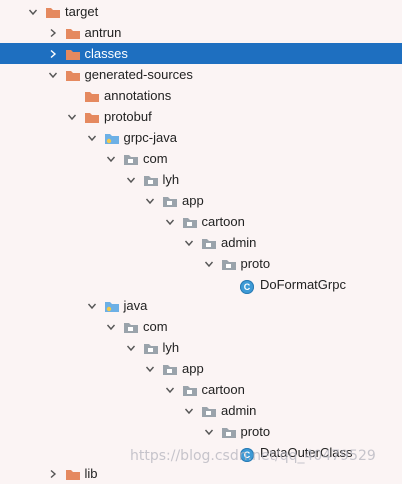  Describe the element at coordinates (201, 452) in the screenshot. I see `tree-item-dataouterclass: C DataOuterClass` at that location.